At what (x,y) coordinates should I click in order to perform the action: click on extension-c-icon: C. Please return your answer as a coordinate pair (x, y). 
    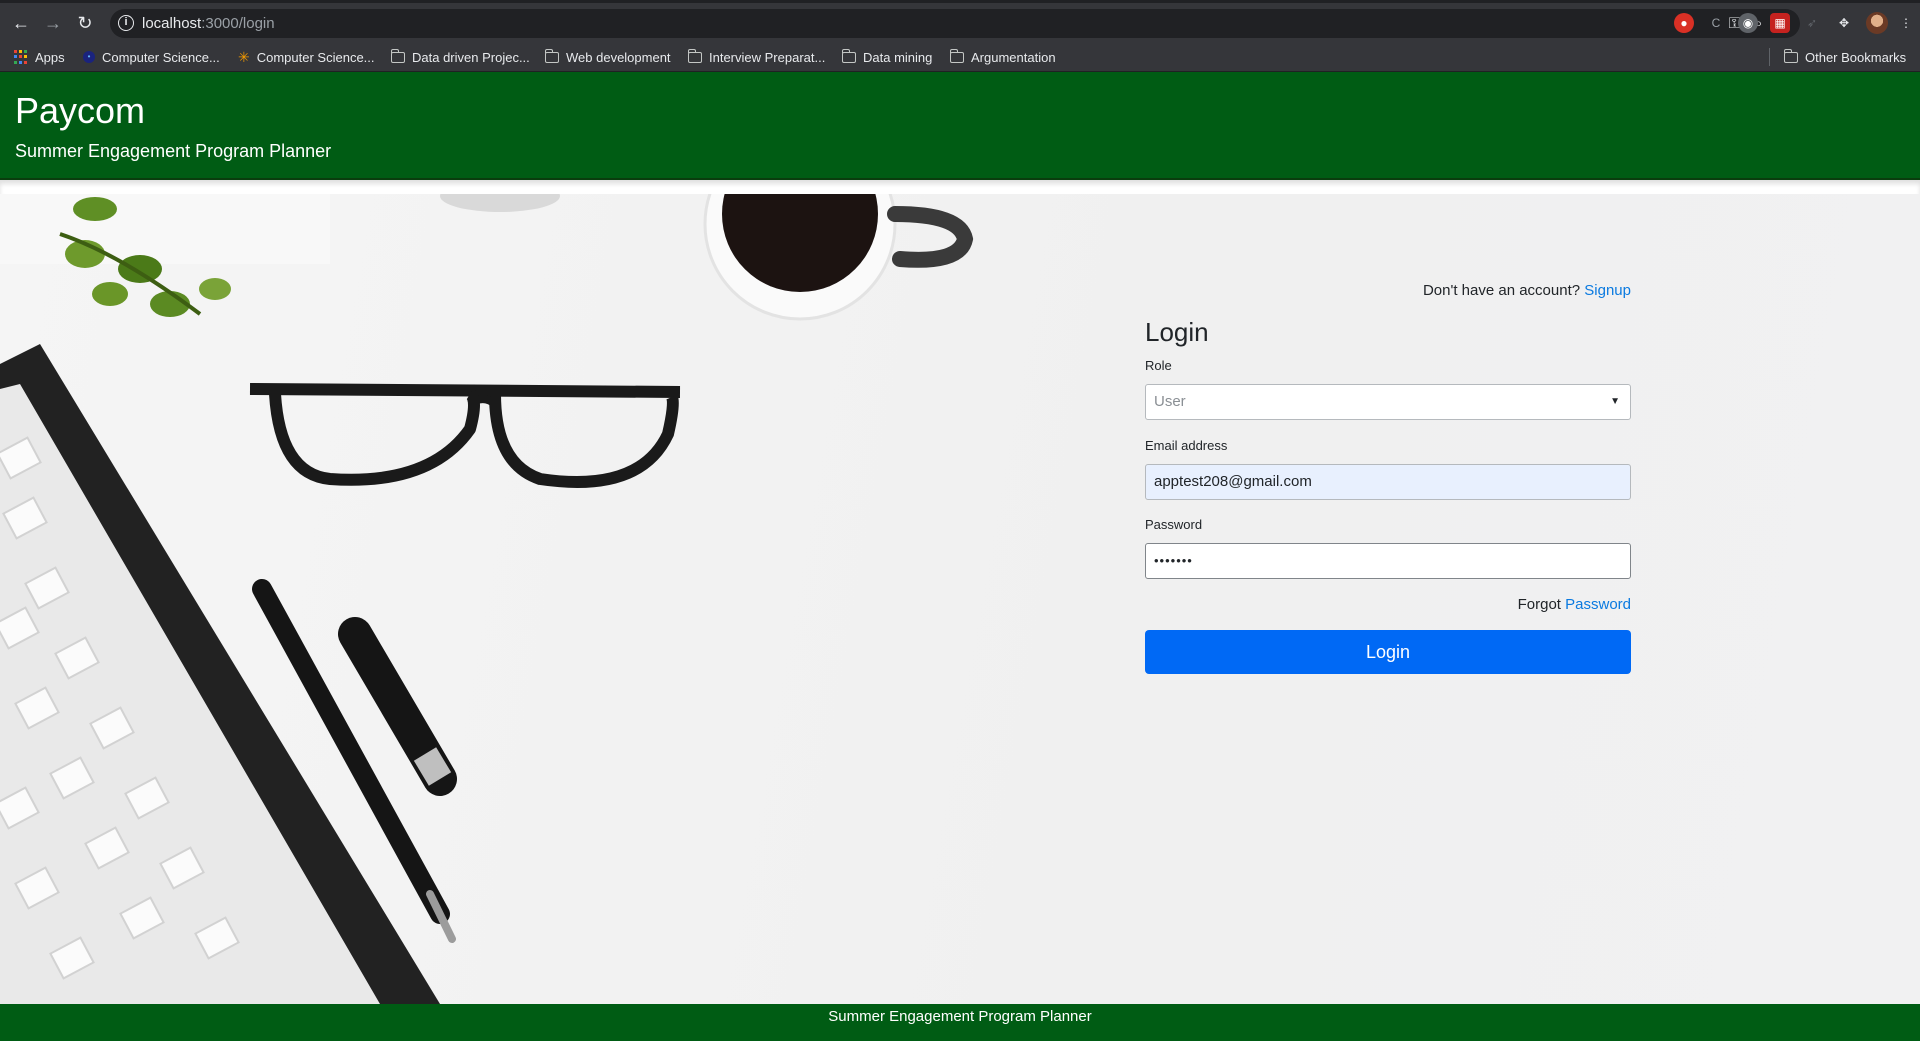
    Looking at the image, I should click on (1716, 23).